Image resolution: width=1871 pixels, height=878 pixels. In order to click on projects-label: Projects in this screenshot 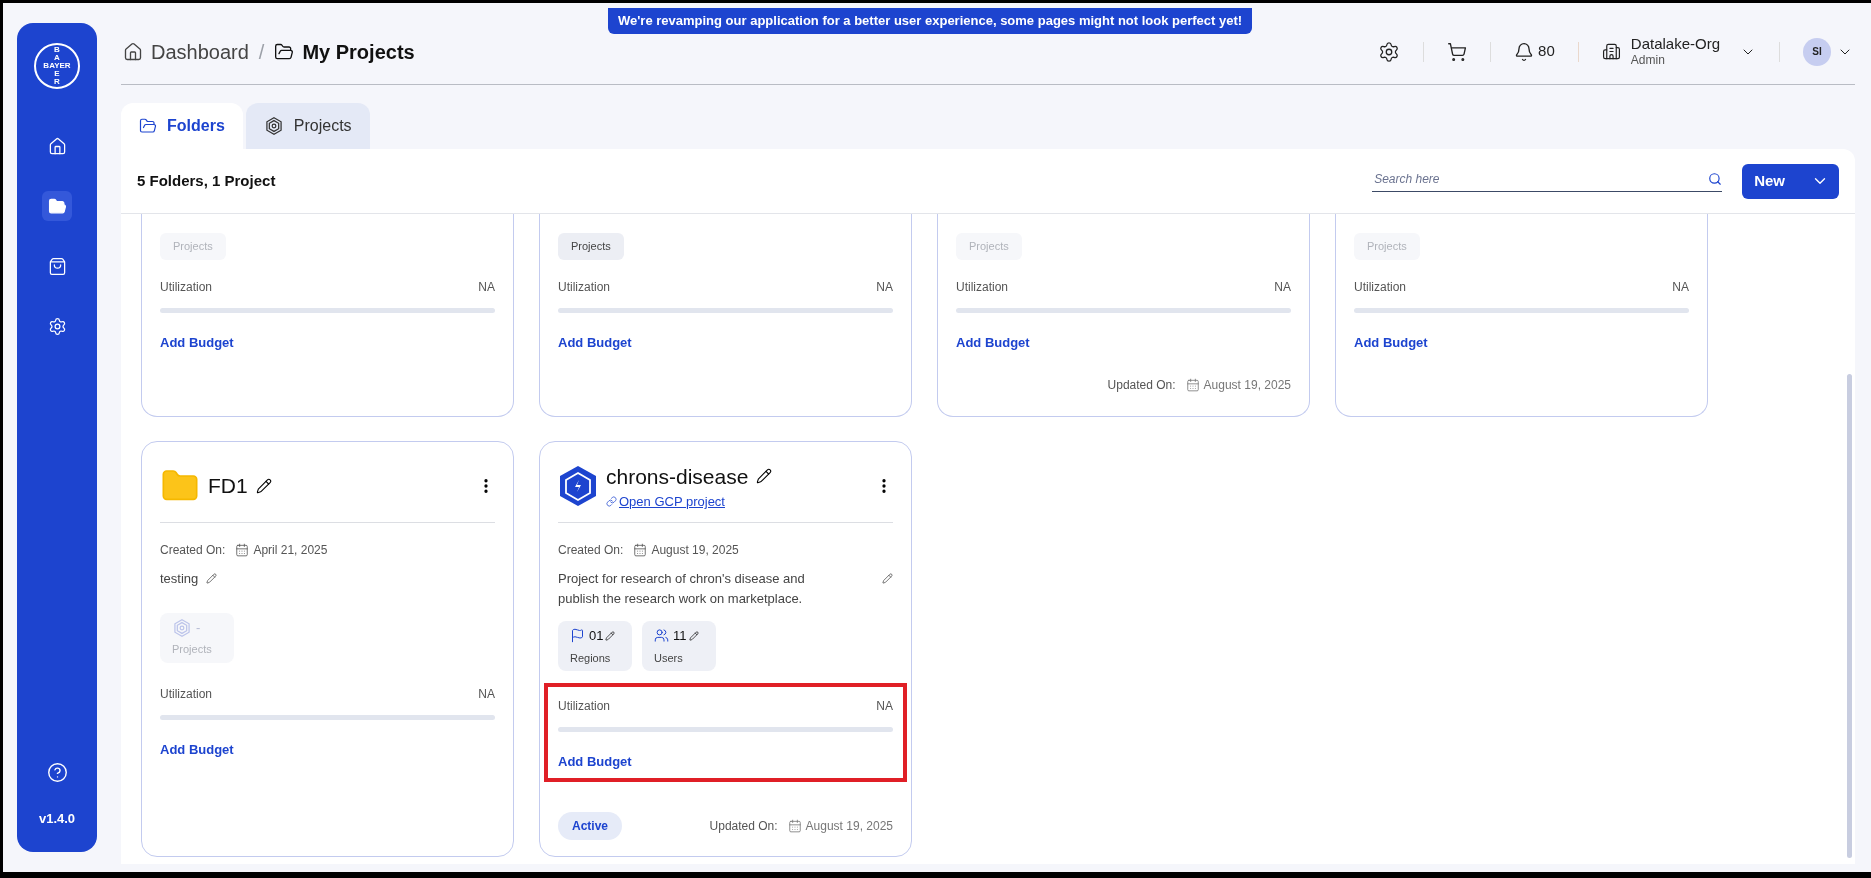, I will do `click(192, 649)`.